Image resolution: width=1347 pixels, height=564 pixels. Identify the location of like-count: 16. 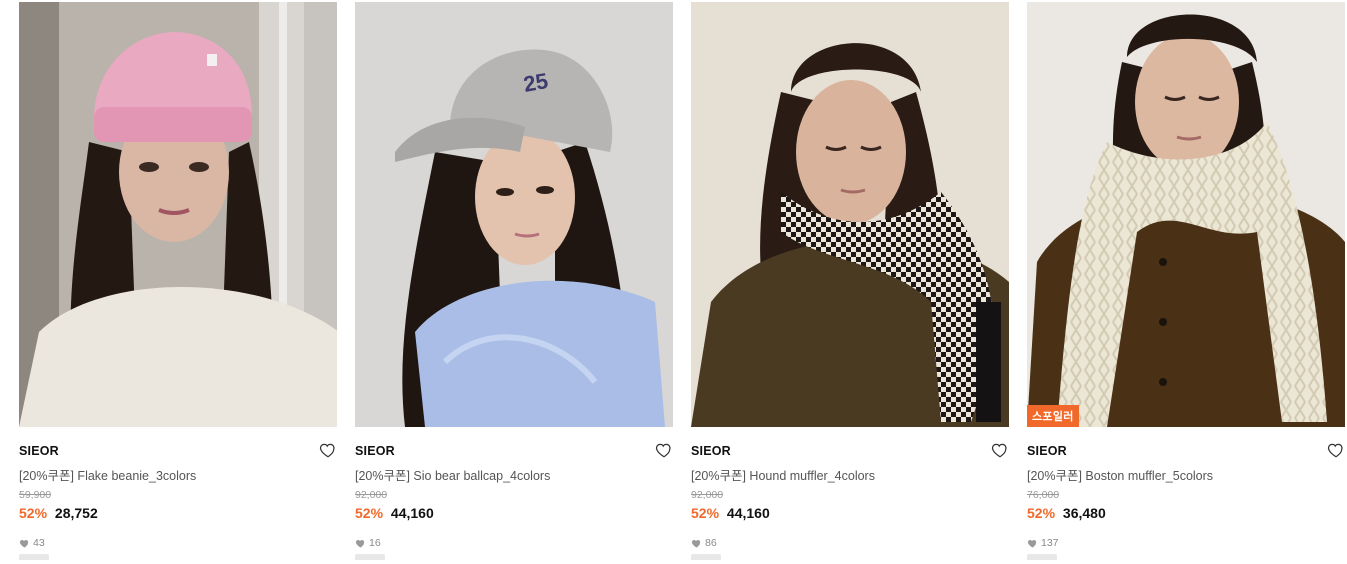
(514, 543).